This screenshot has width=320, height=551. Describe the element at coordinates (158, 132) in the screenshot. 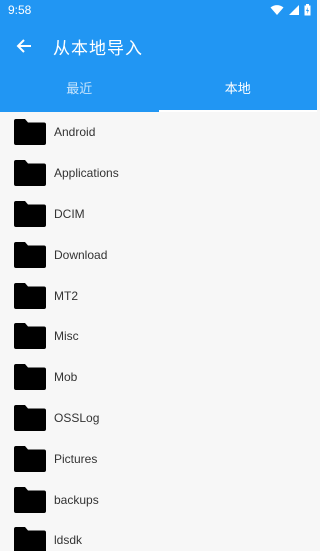

I see `folder-row: Android` at that location.